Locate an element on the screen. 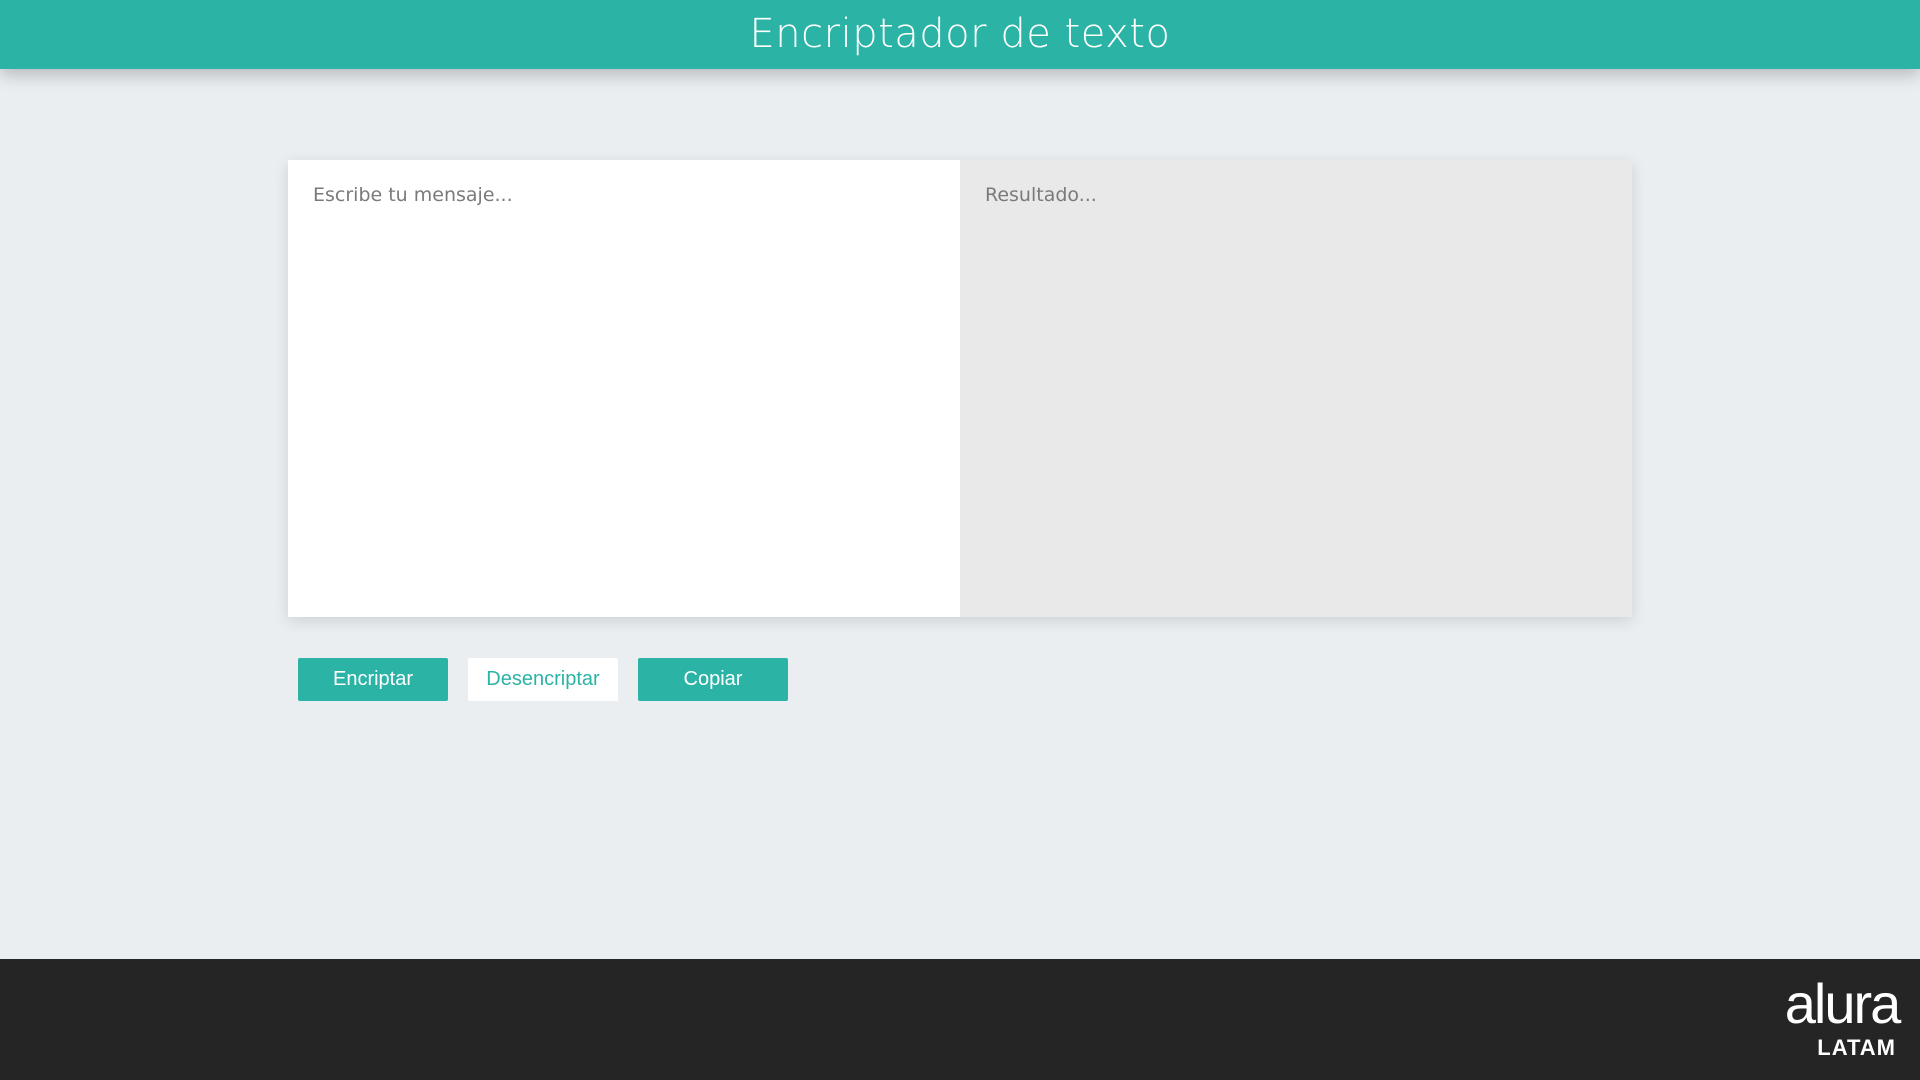  message-input is located at coordinates (624, 388).